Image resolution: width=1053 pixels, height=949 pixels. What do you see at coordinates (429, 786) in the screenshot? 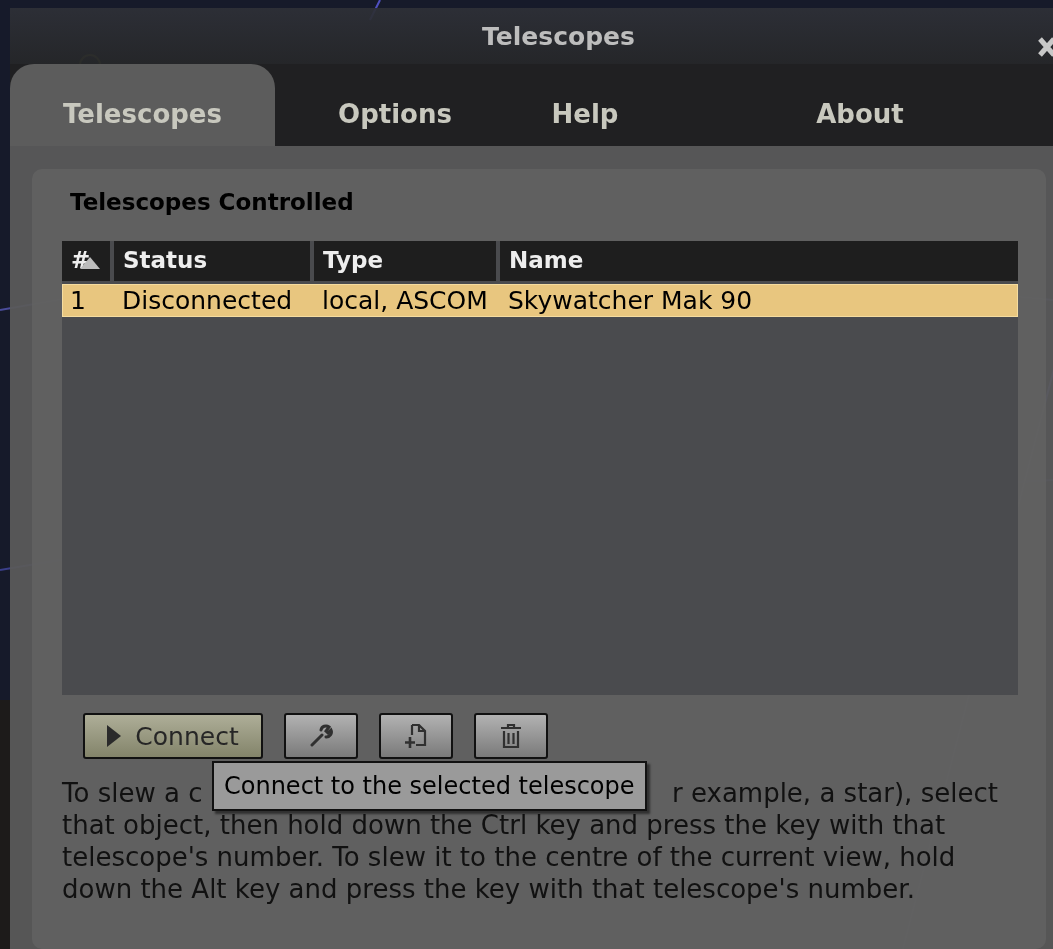
I see `tooltip: Connect to the selected telescope` at bounding box center [429, 786].